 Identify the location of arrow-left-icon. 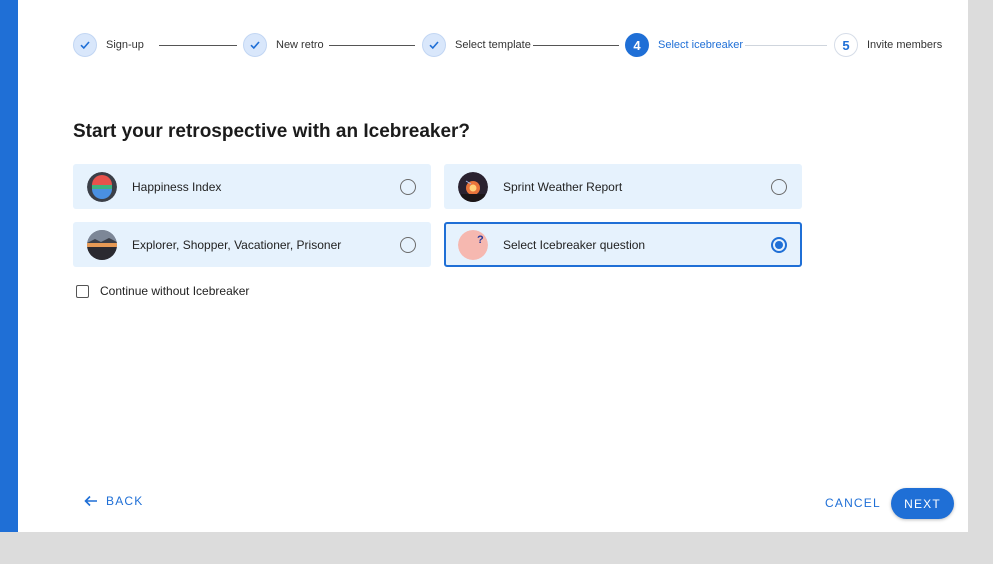
(90, 501).